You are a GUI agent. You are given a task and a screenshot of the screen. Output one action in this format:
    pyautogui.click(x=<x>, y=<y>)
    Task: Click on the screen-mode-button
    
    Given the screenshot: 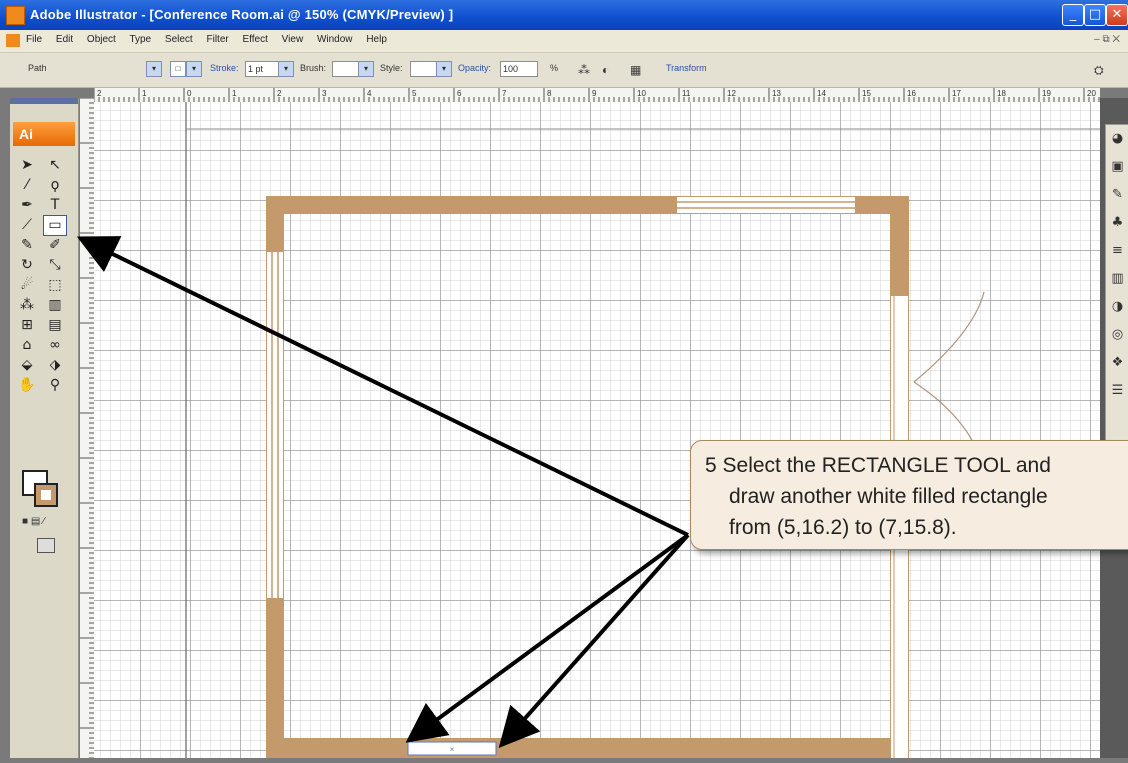 What is the action you would take?
    pyautogui.click(x=46, y=545)
    